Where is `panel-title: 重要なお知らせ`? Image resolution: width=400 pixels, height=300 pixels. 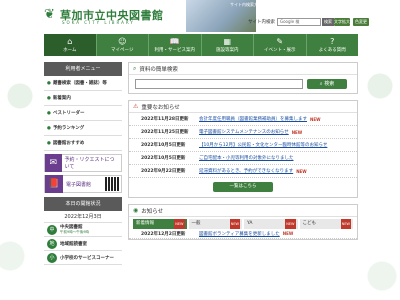
panel-title: 重要なお知らせ is located at coordinates (160, 107).